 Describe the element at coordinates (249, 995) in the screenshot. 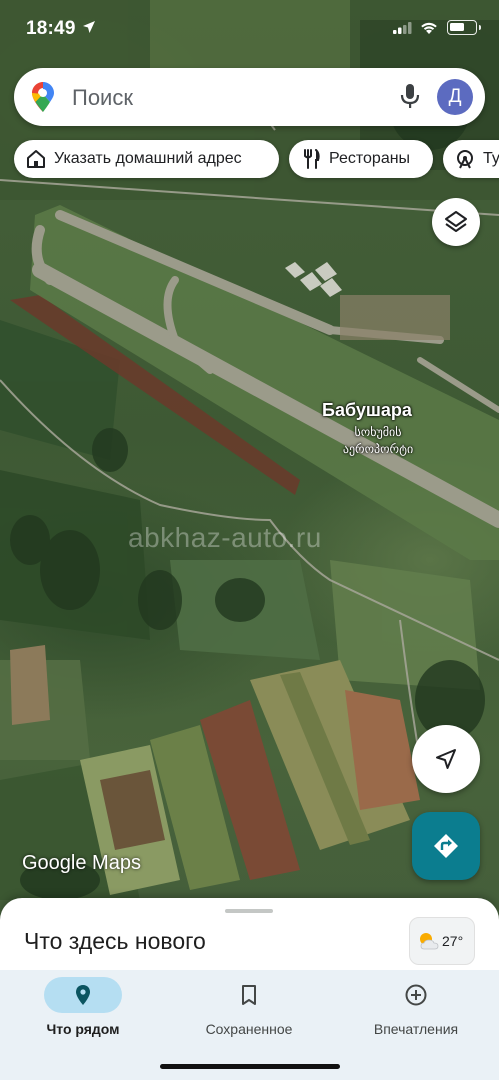

I see `bookmark-icon` at that location.